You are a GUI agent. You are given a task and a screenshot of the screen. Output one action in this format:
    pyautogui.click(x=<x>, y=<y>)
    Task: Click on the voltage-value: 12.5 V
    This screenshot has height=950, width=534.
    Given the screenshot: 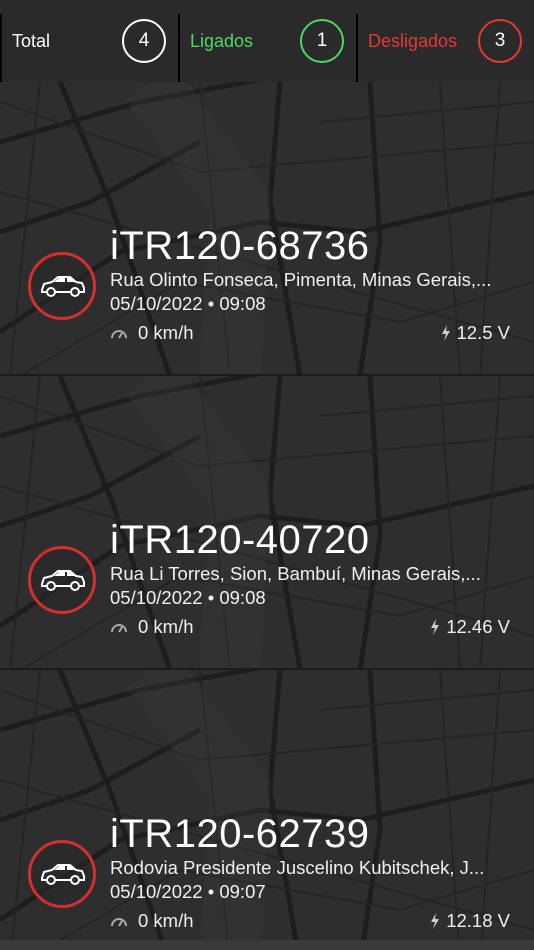 What is the action you would take?
    pyautogui.click(x=483, y=332)
    